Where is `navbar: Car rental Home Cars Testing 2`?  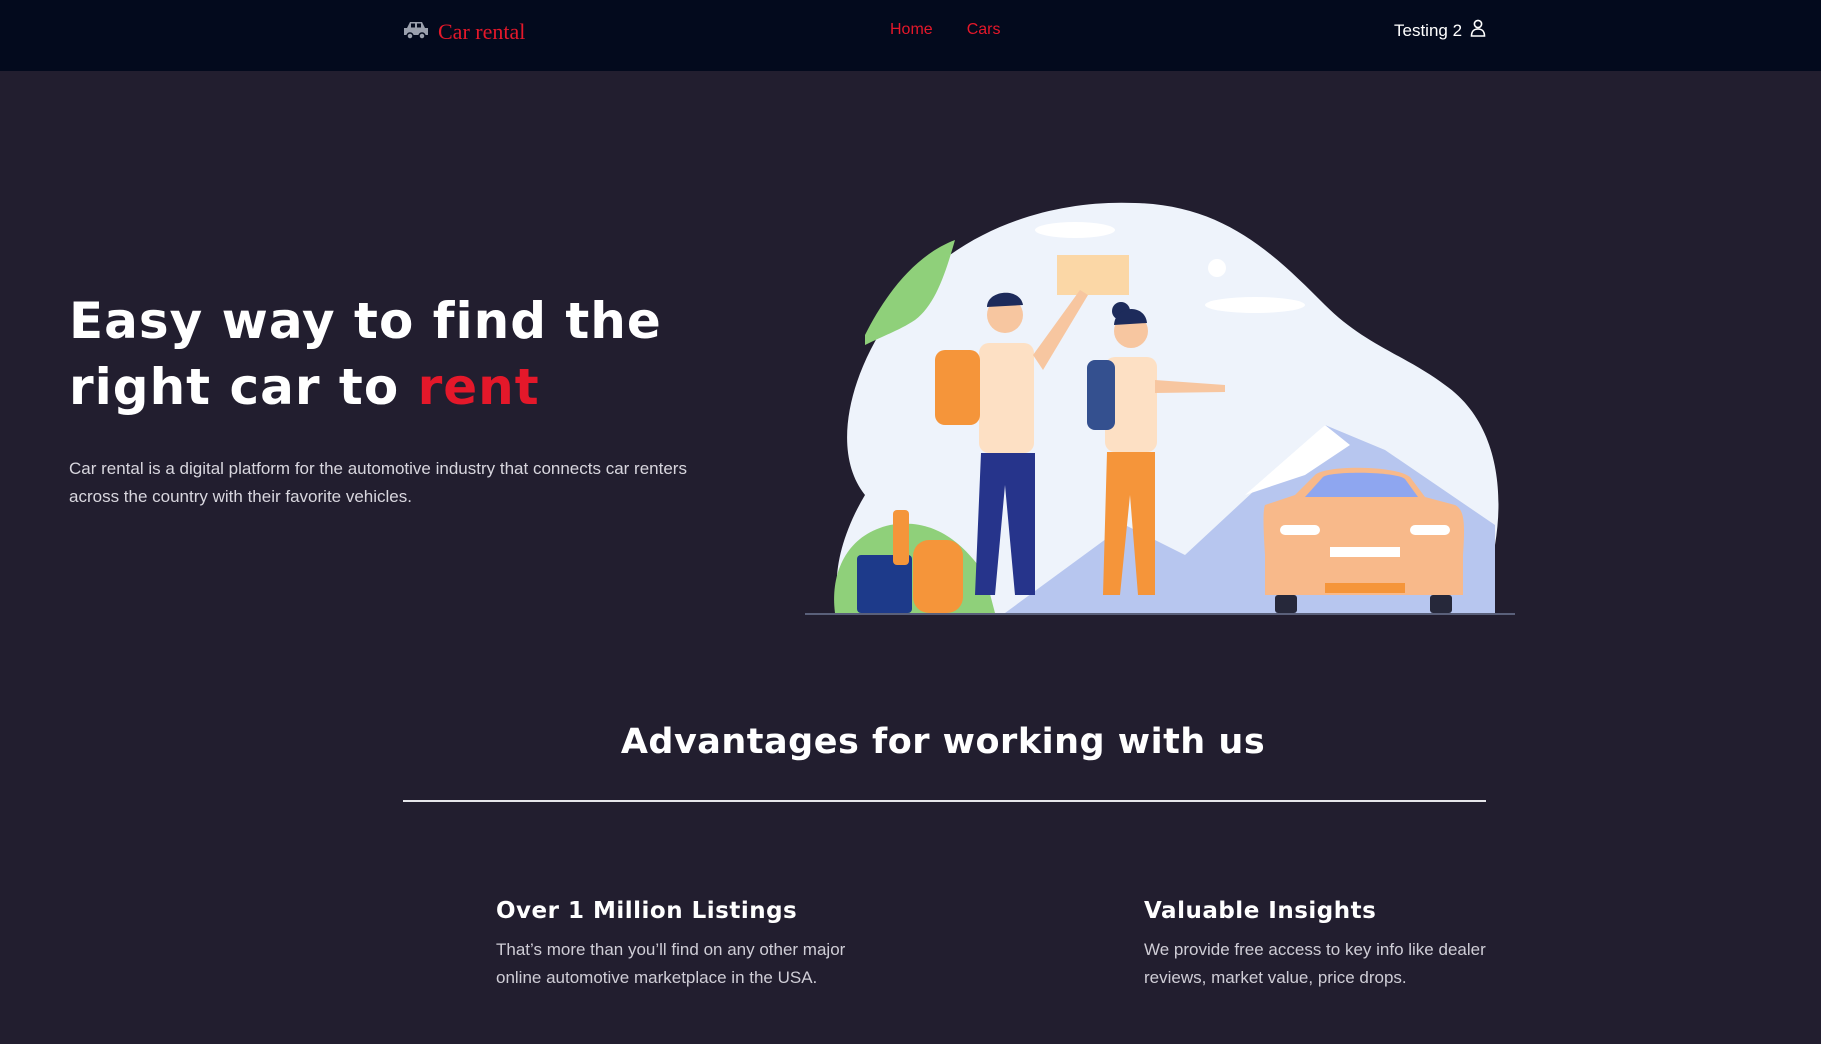 navbar: Car rental Home Cars Testing 2 is located at coordinates (910, 35).